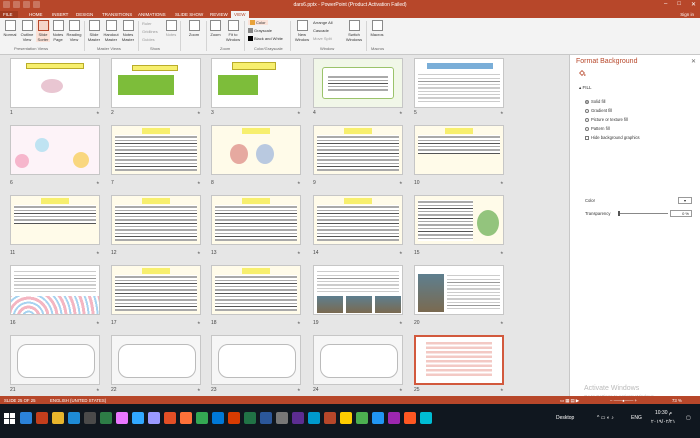  What do you see at coordinates (10, 28) in the screenshot?
I see `normal-view-button: Normal` at bounding box center [10, 28].